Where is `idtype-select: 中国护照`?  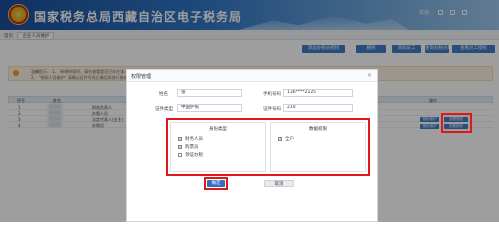
idtype-select: 中国护照 is located at coordinates (209, 108).